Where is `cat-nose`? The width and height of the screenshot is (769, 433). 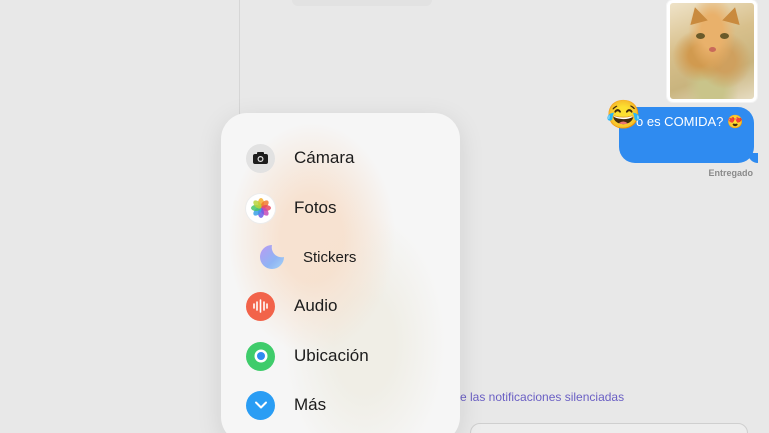 cat-nose is located at coordinates (712, 49).